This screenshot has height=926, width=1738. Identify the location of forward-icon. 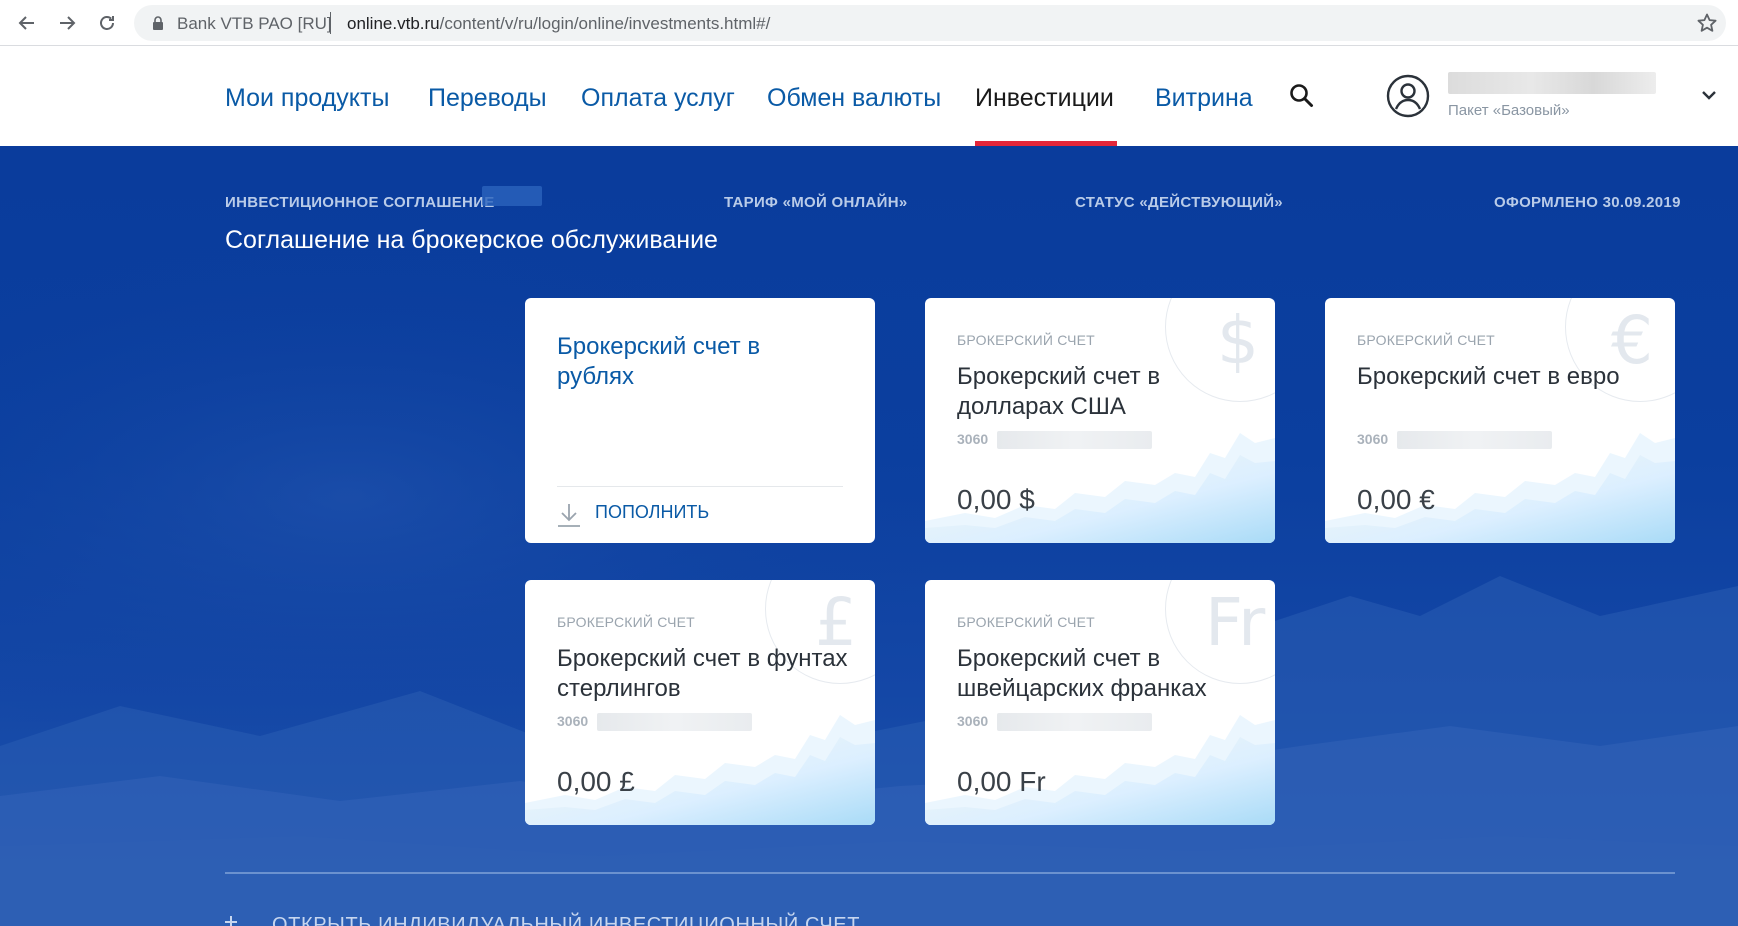
(67, 23).